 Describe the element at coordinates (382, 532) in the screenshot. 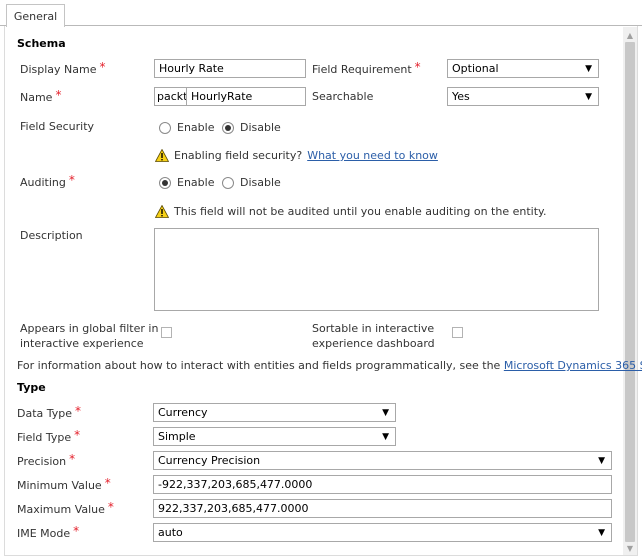

I see `ime-mode-select: auto ▼` at that location.